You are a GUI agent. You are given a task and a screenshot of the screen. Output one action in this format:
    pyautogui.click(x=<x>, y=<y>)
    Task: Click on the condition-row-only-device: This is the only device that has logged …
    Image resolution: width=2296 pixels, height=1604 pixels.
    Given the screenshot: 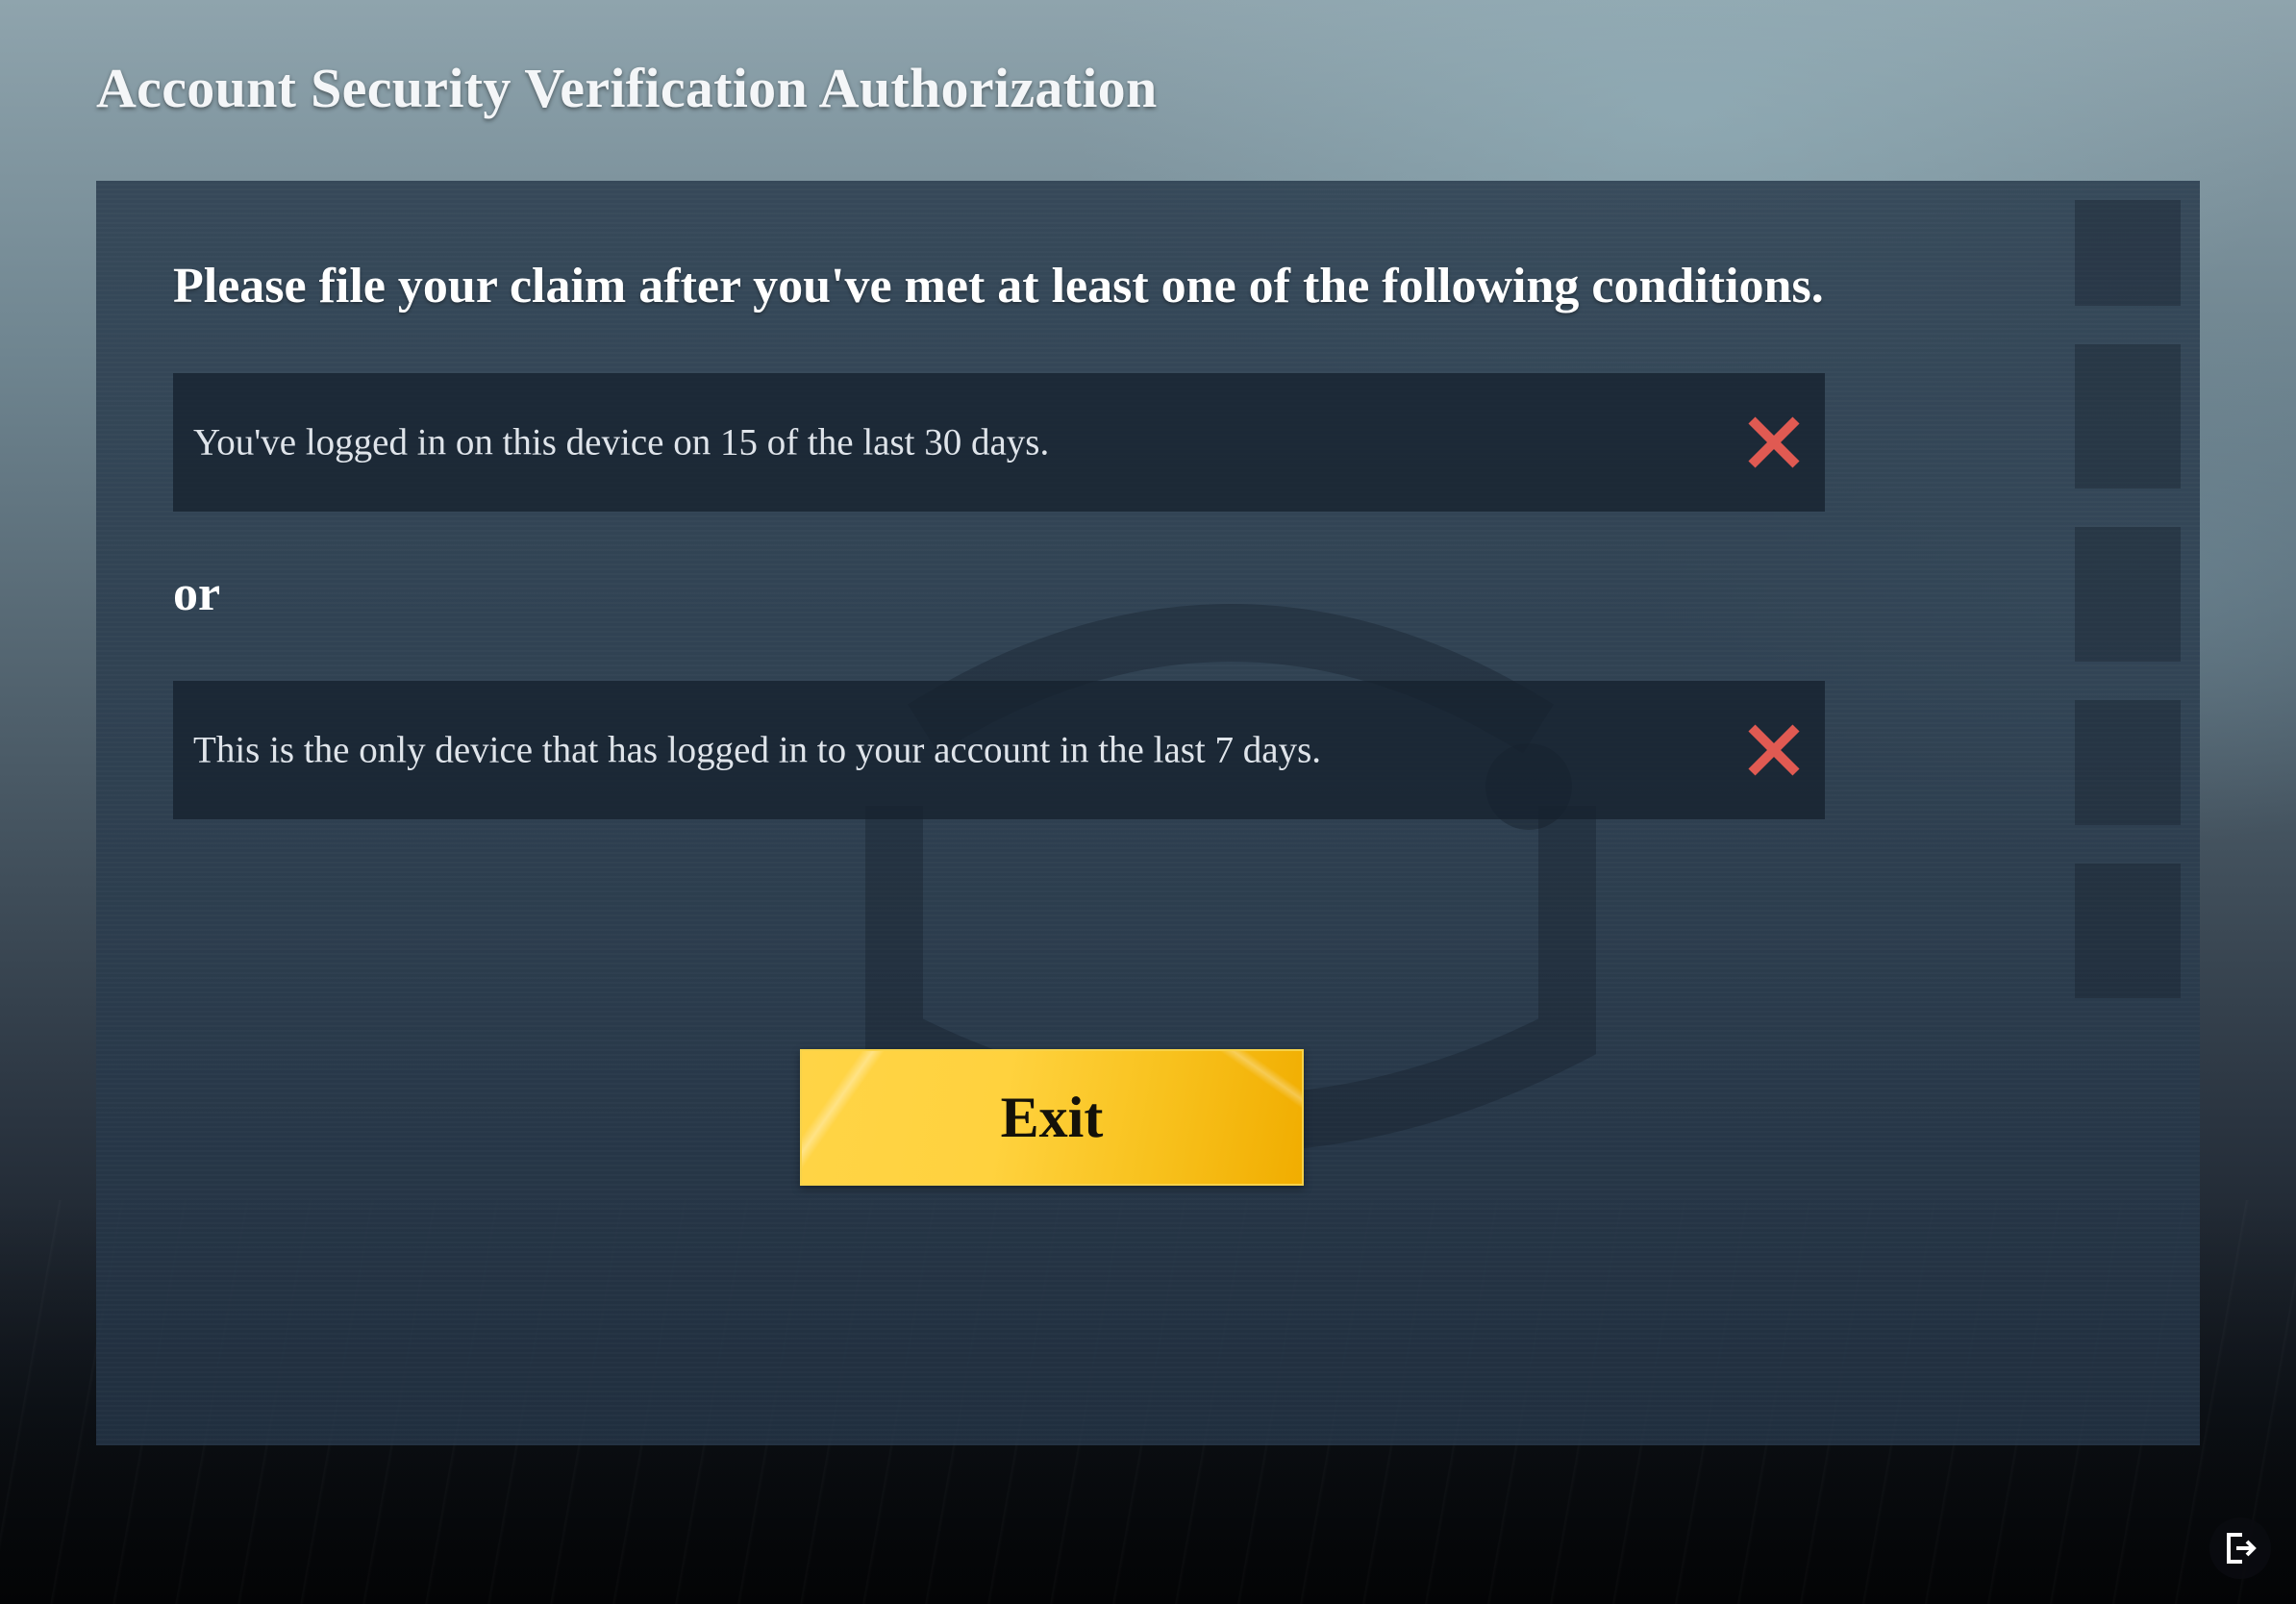 What is the action you would take?
    pyautogui.click(x=999, y=750)
    